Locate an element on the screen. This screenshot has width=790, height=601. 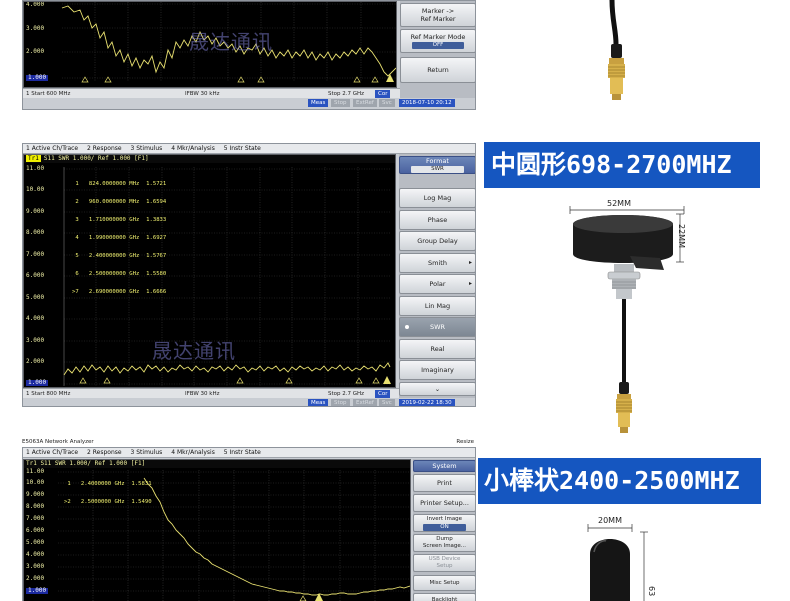
log-mag-button: Log Mag is located at coordinates (437, 198).